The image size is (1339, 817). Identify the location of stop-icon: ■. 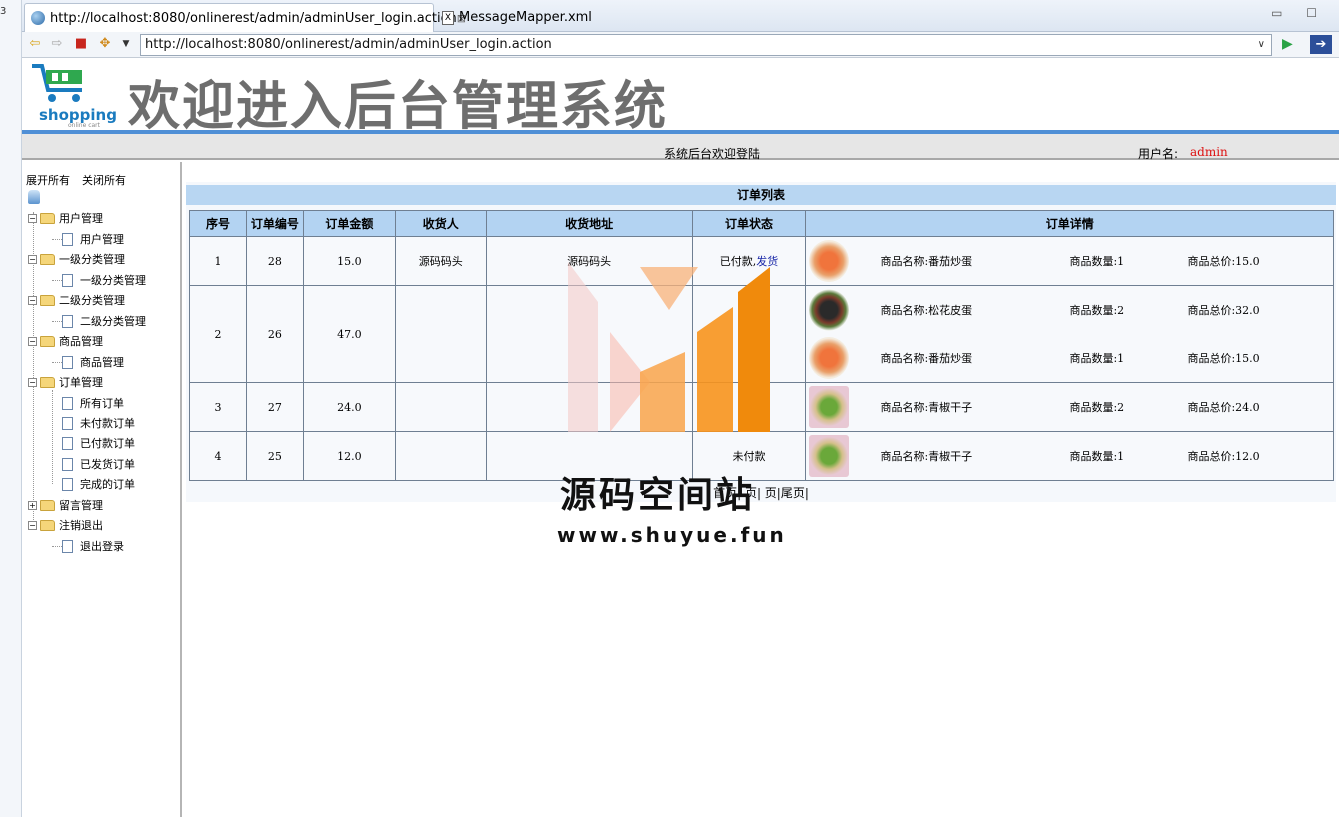
(81, 44).